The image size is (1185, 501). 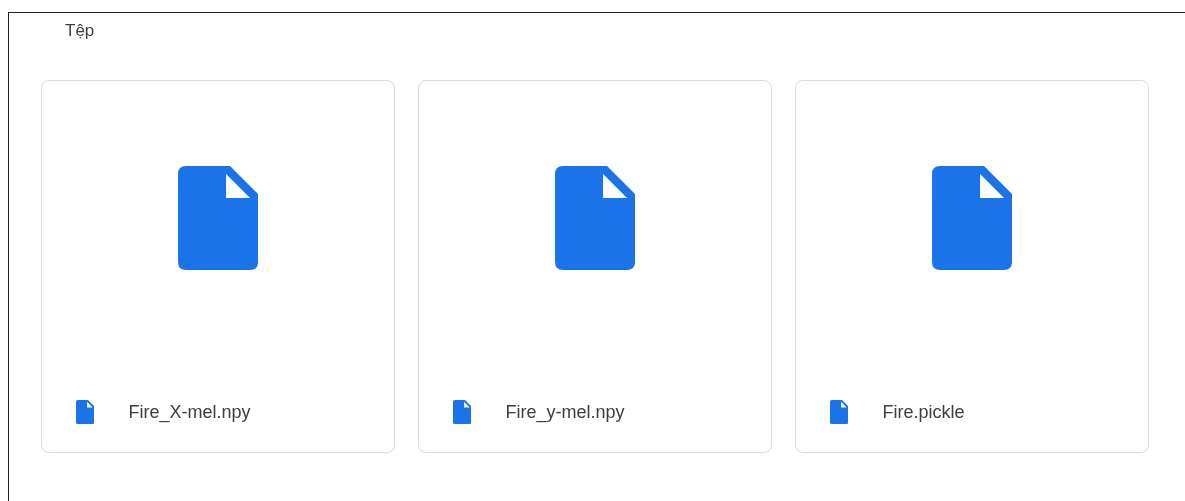 What do you see at coordinates (565, 412) in the screenshot?
I see `file-name: Fire_y-mel.npy` at bounding box center [565, 412].